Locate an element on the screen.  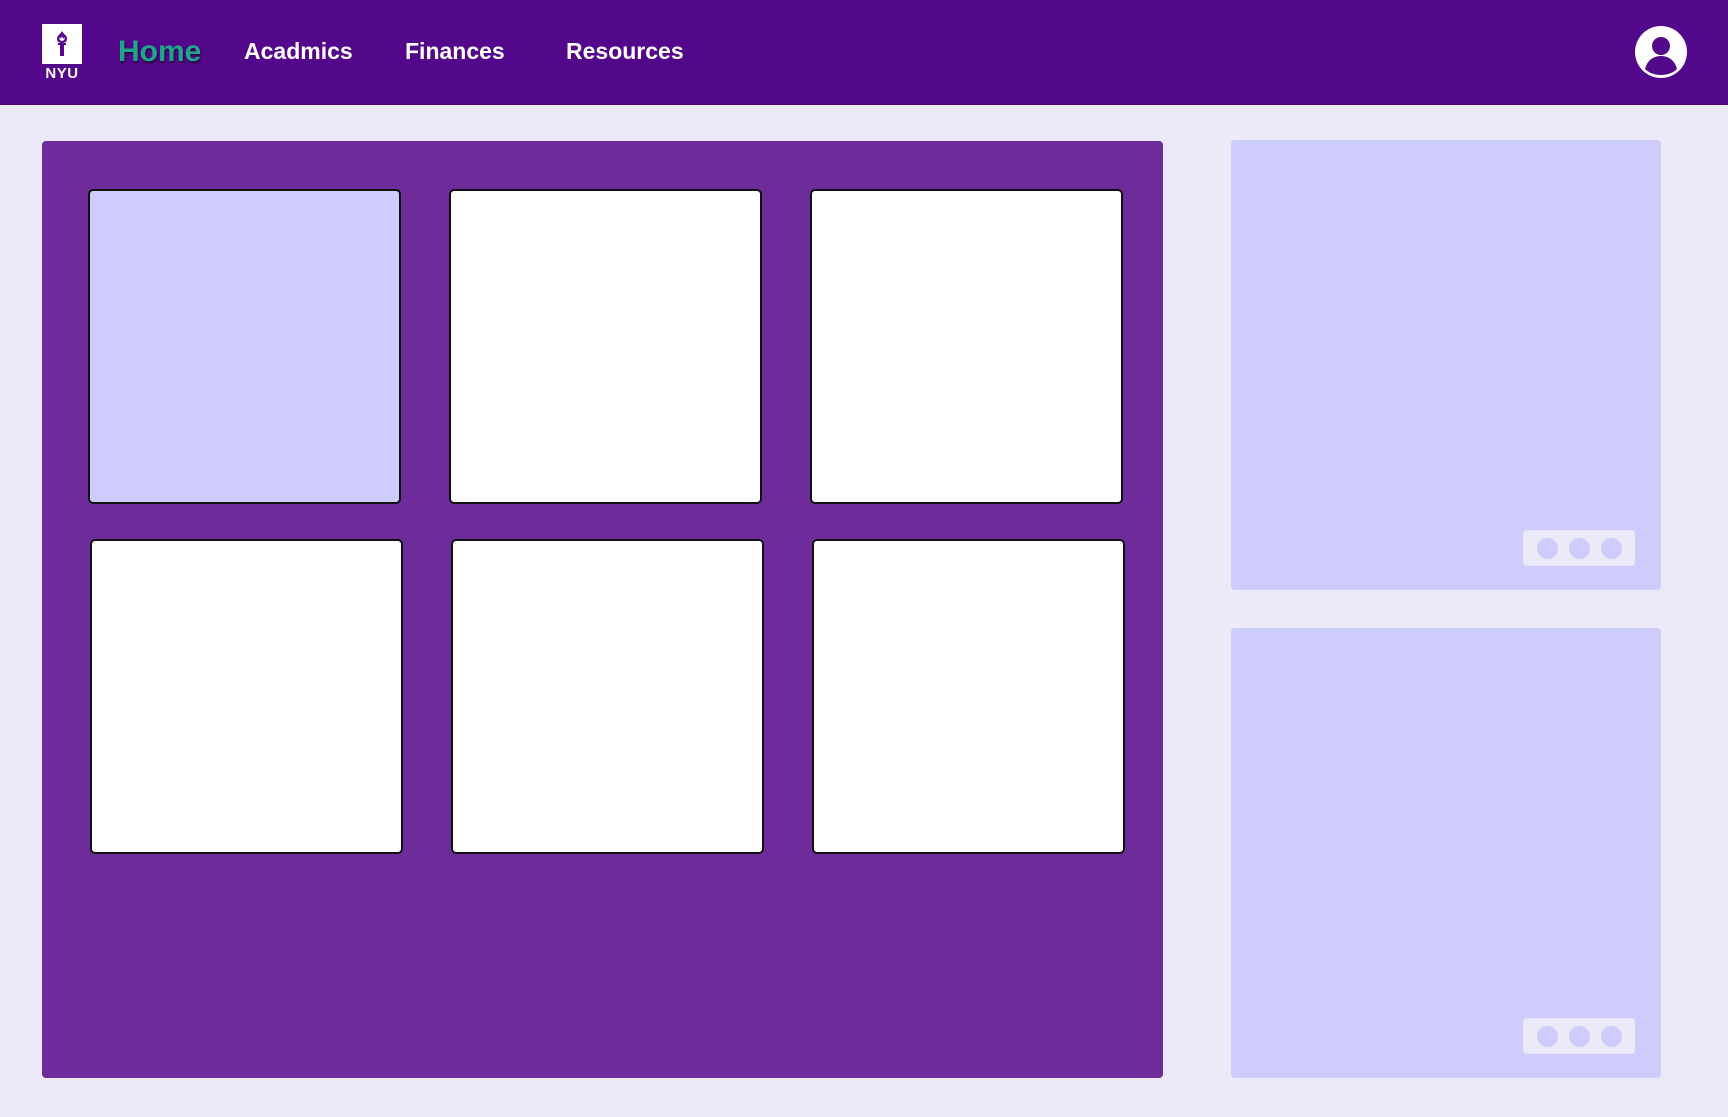
nyu-logo: NYU is located at coordinates (62, 53).